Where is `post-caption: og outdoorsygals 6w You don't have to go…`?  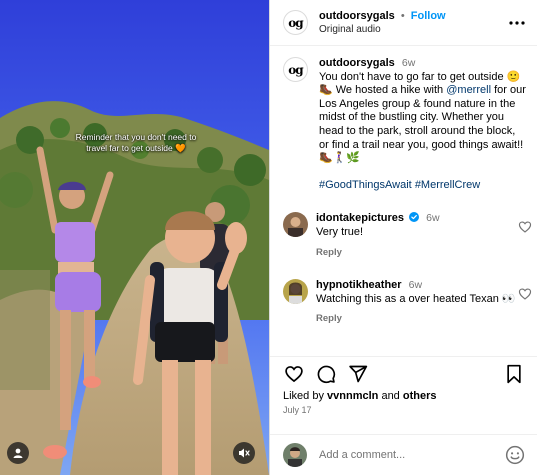 post-caption: og outdoorsygals 6w You don't have to go… is located at coordinates (410, 124).